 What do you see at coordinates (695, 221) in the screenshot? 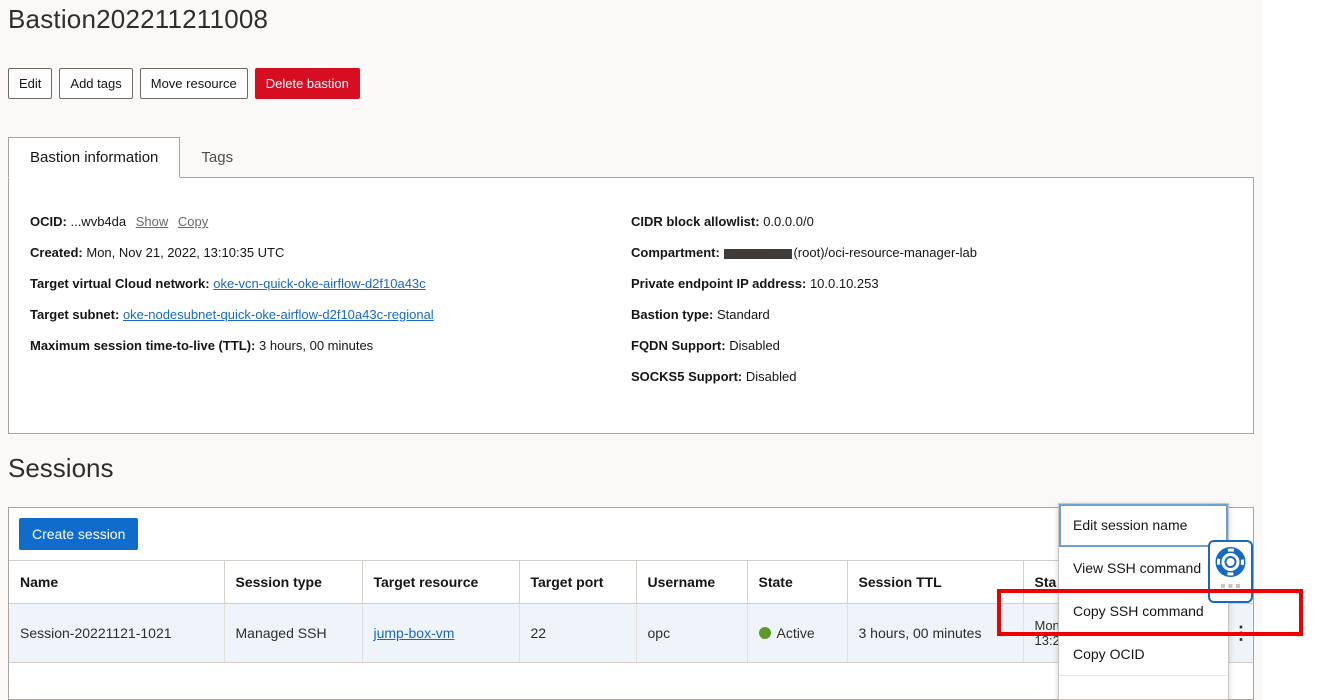
I see `cidr-label: CIDR block allowlist:` at bounding box center [695, 221].